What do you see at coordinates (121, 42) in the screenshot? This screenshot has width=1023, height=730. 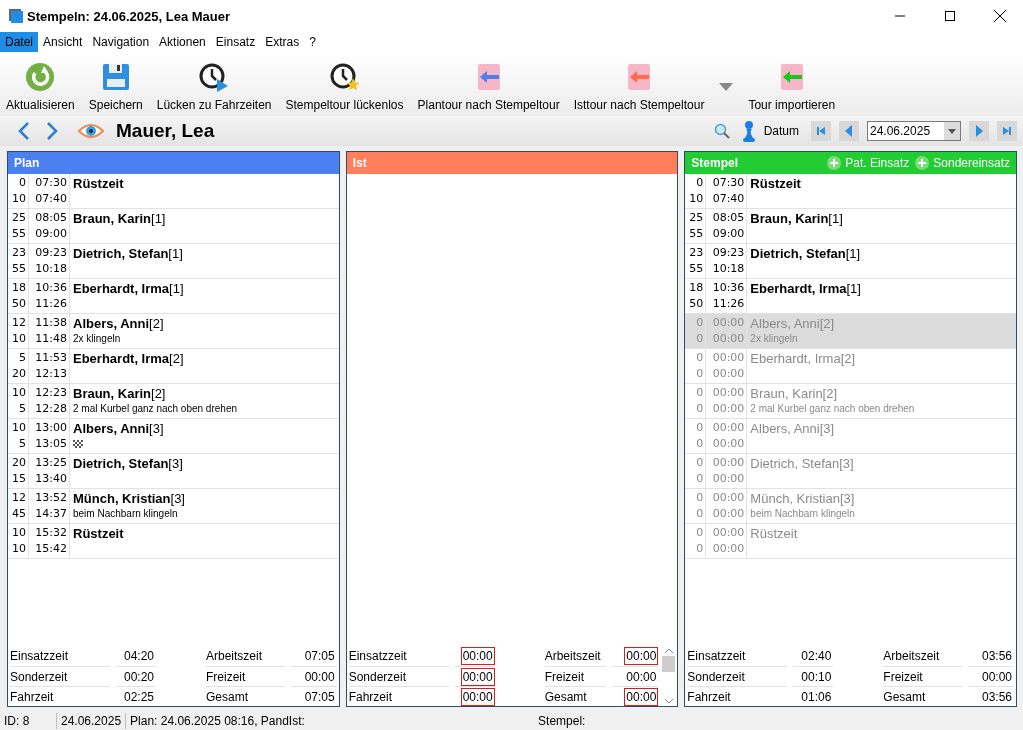 I see `menu-item: Navigation` at bounding box center [121, 42].